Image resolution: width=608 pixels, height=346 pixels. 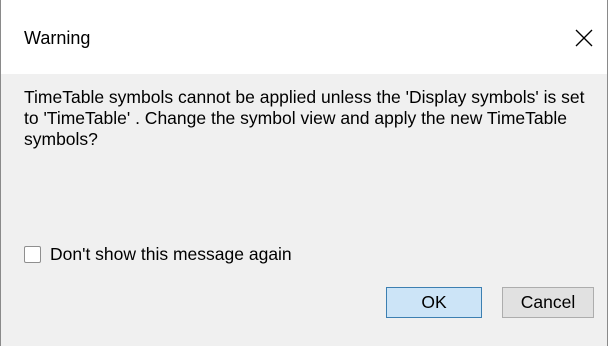 I want to click on close-button, so click(x=584, y=37).